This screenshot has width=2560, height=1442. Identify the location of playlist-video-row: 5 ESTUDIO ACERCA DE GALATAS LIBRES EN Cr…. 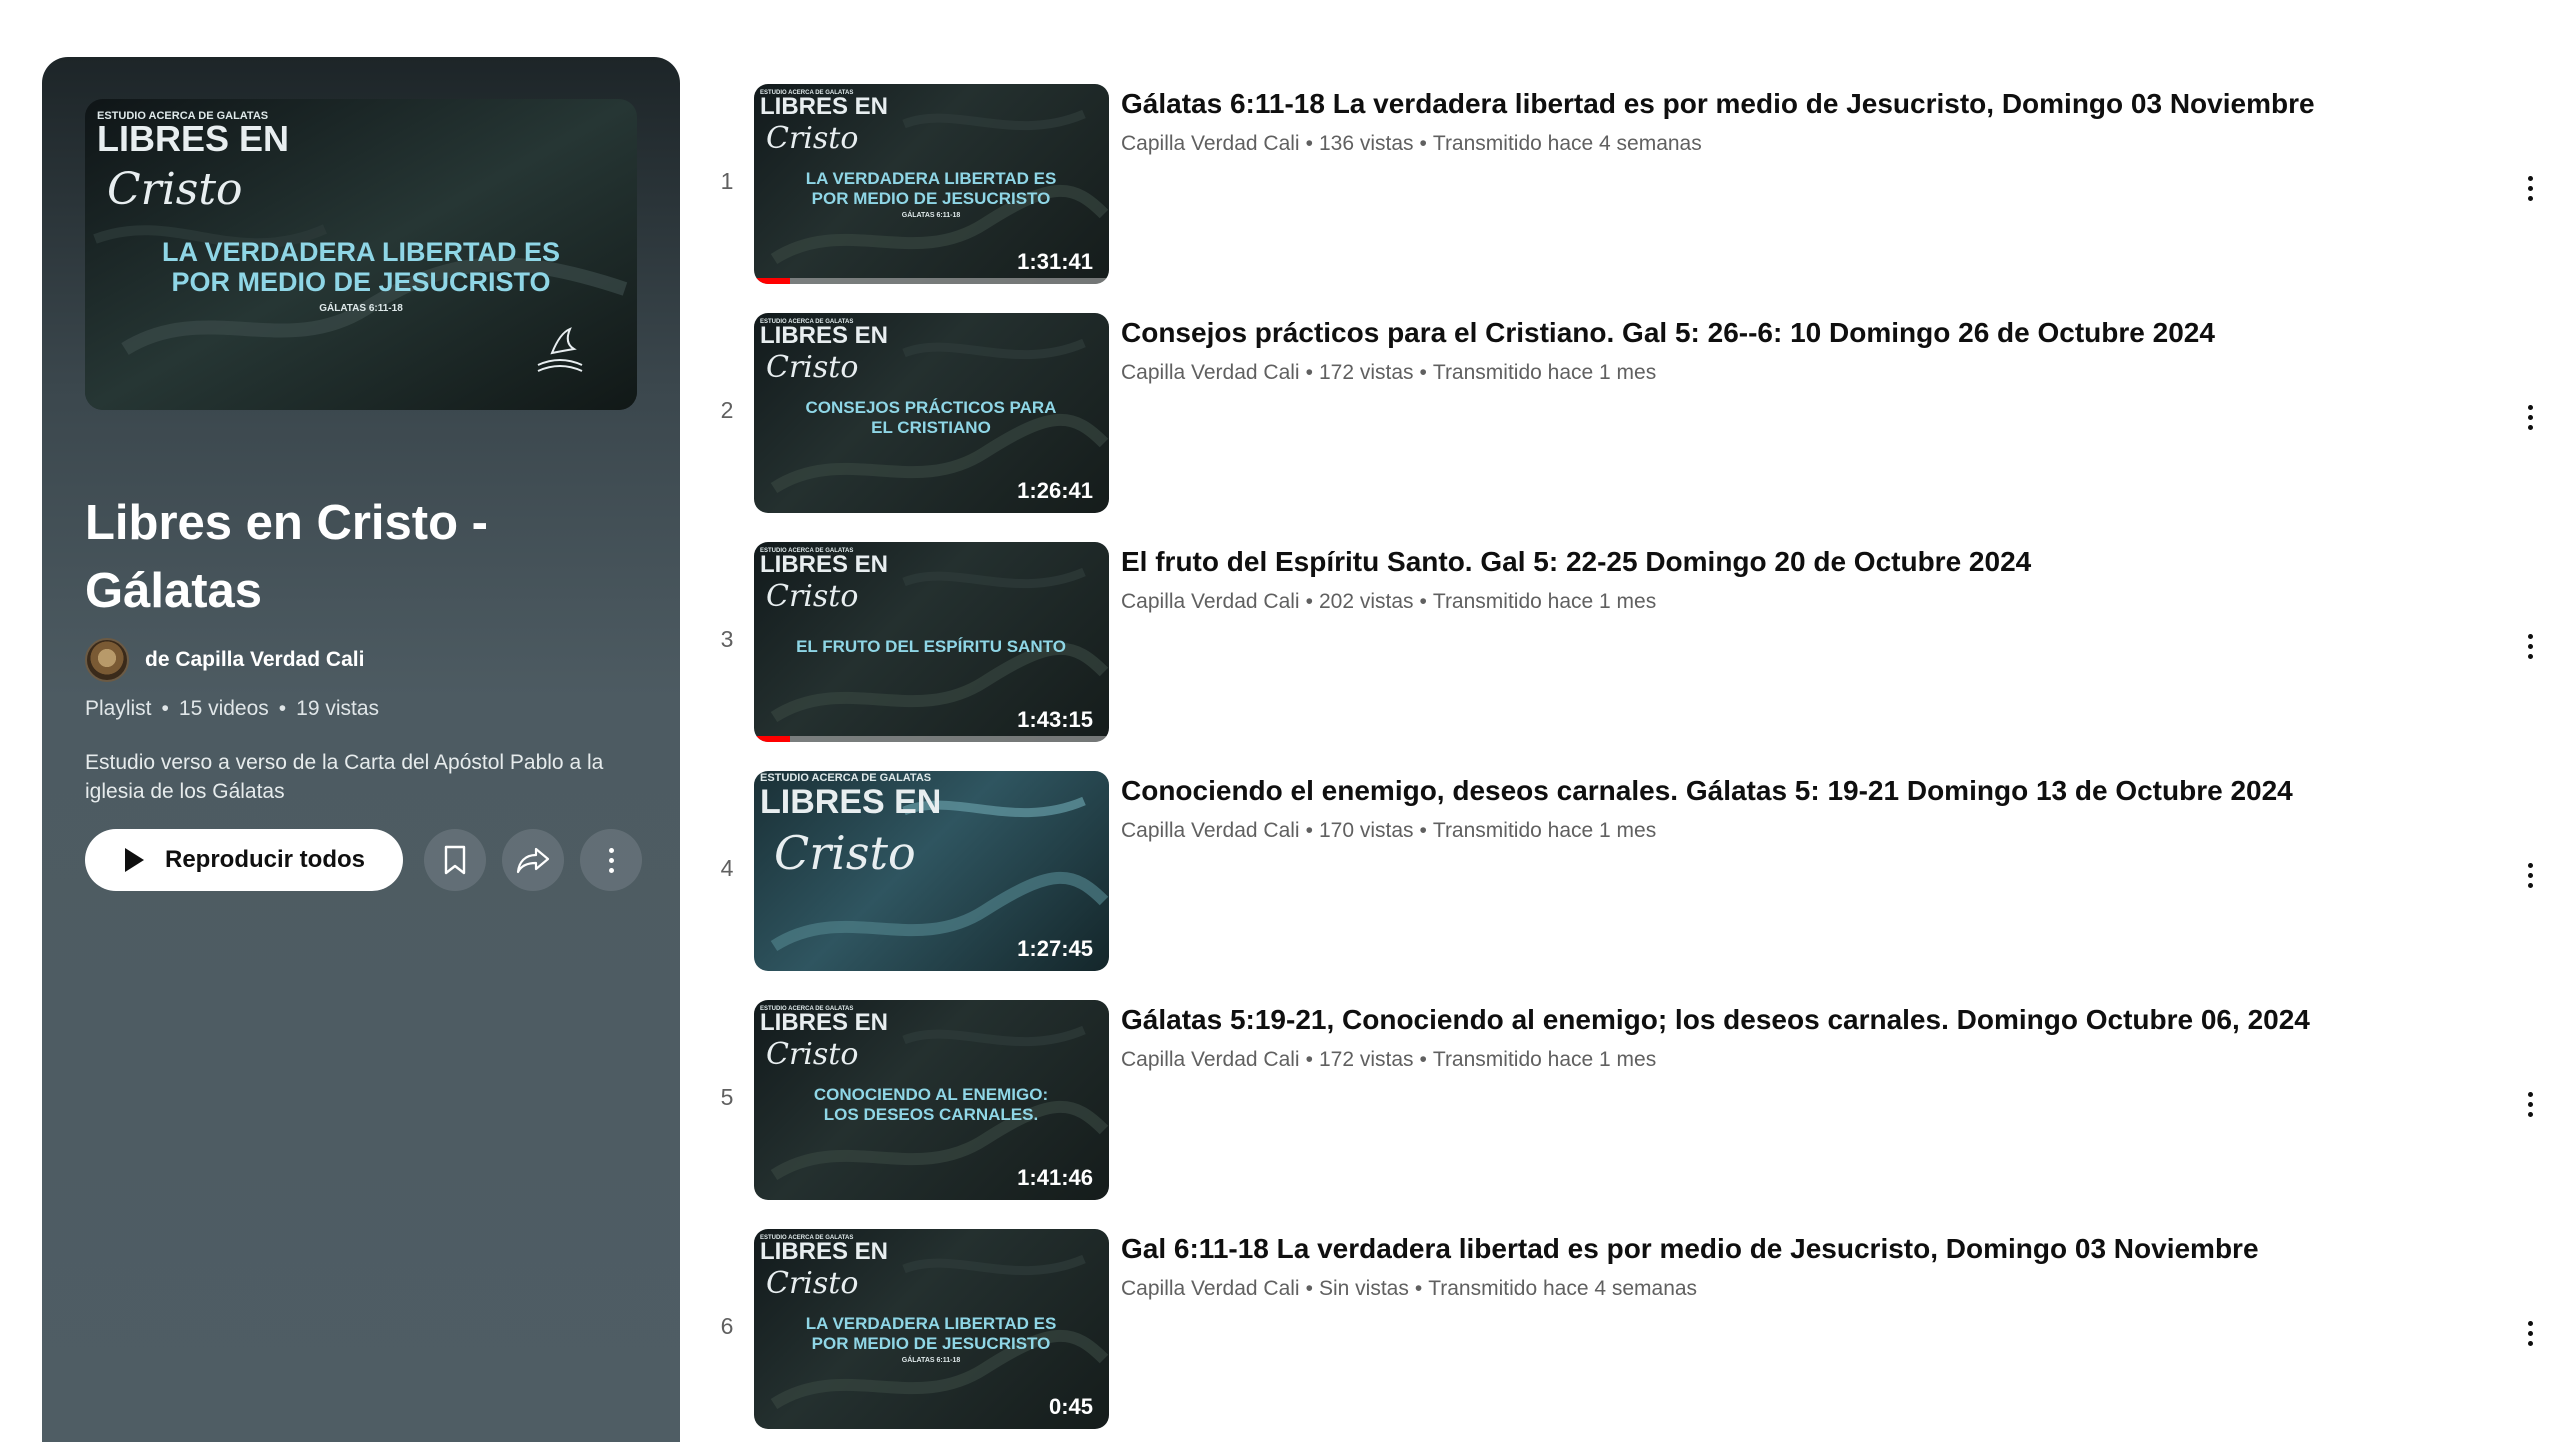
(1630, 1114).